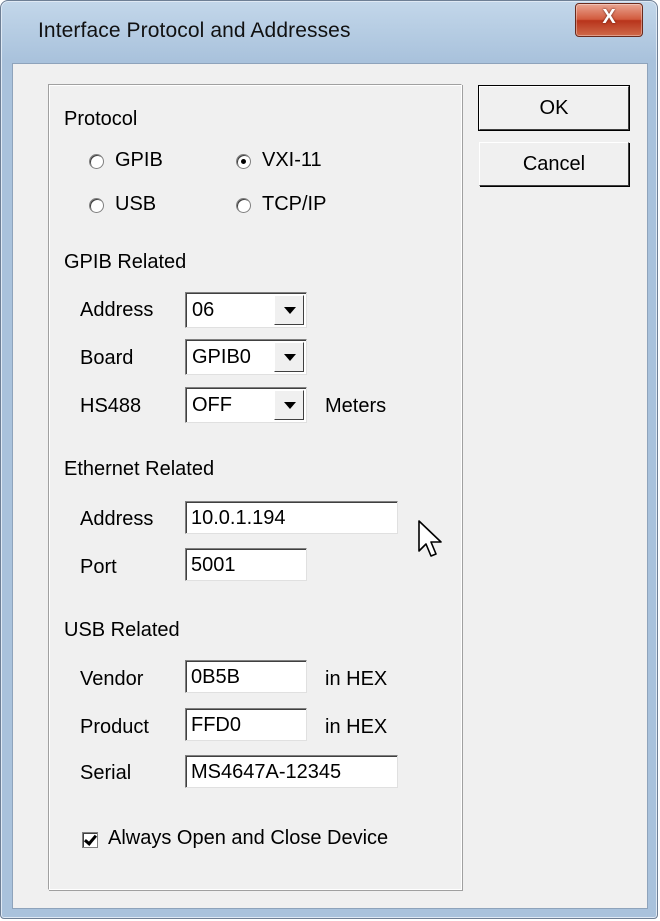 The image size is (660, 921). What do you see at coordinates (246, 405) in the screenshot?
I see `hs488-select: OFF` at bounding box center [246, 405].